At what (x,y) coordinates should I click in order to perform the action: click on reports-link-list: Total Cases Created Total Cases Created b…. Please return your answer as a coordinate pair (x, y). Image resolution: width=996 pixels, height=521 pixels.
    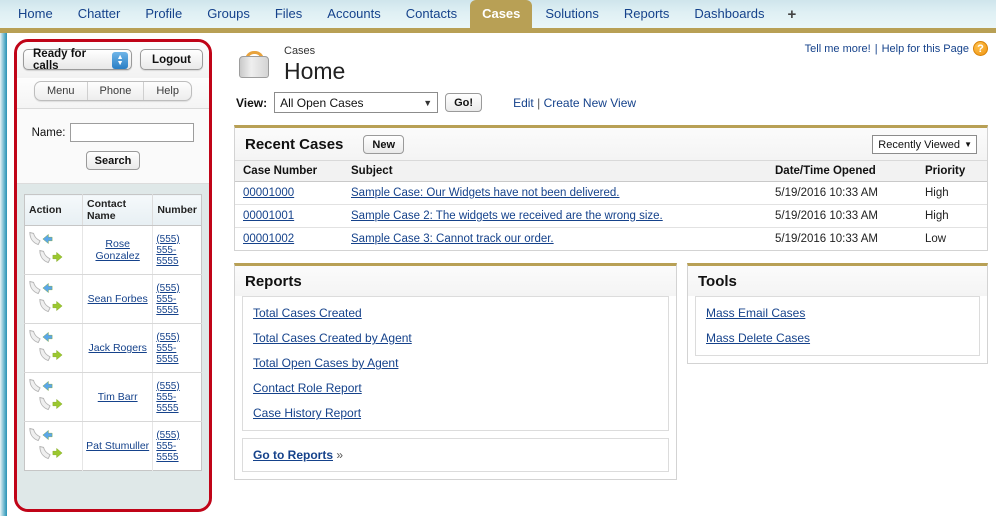
    Looking at the image, I should click on (455, 363).